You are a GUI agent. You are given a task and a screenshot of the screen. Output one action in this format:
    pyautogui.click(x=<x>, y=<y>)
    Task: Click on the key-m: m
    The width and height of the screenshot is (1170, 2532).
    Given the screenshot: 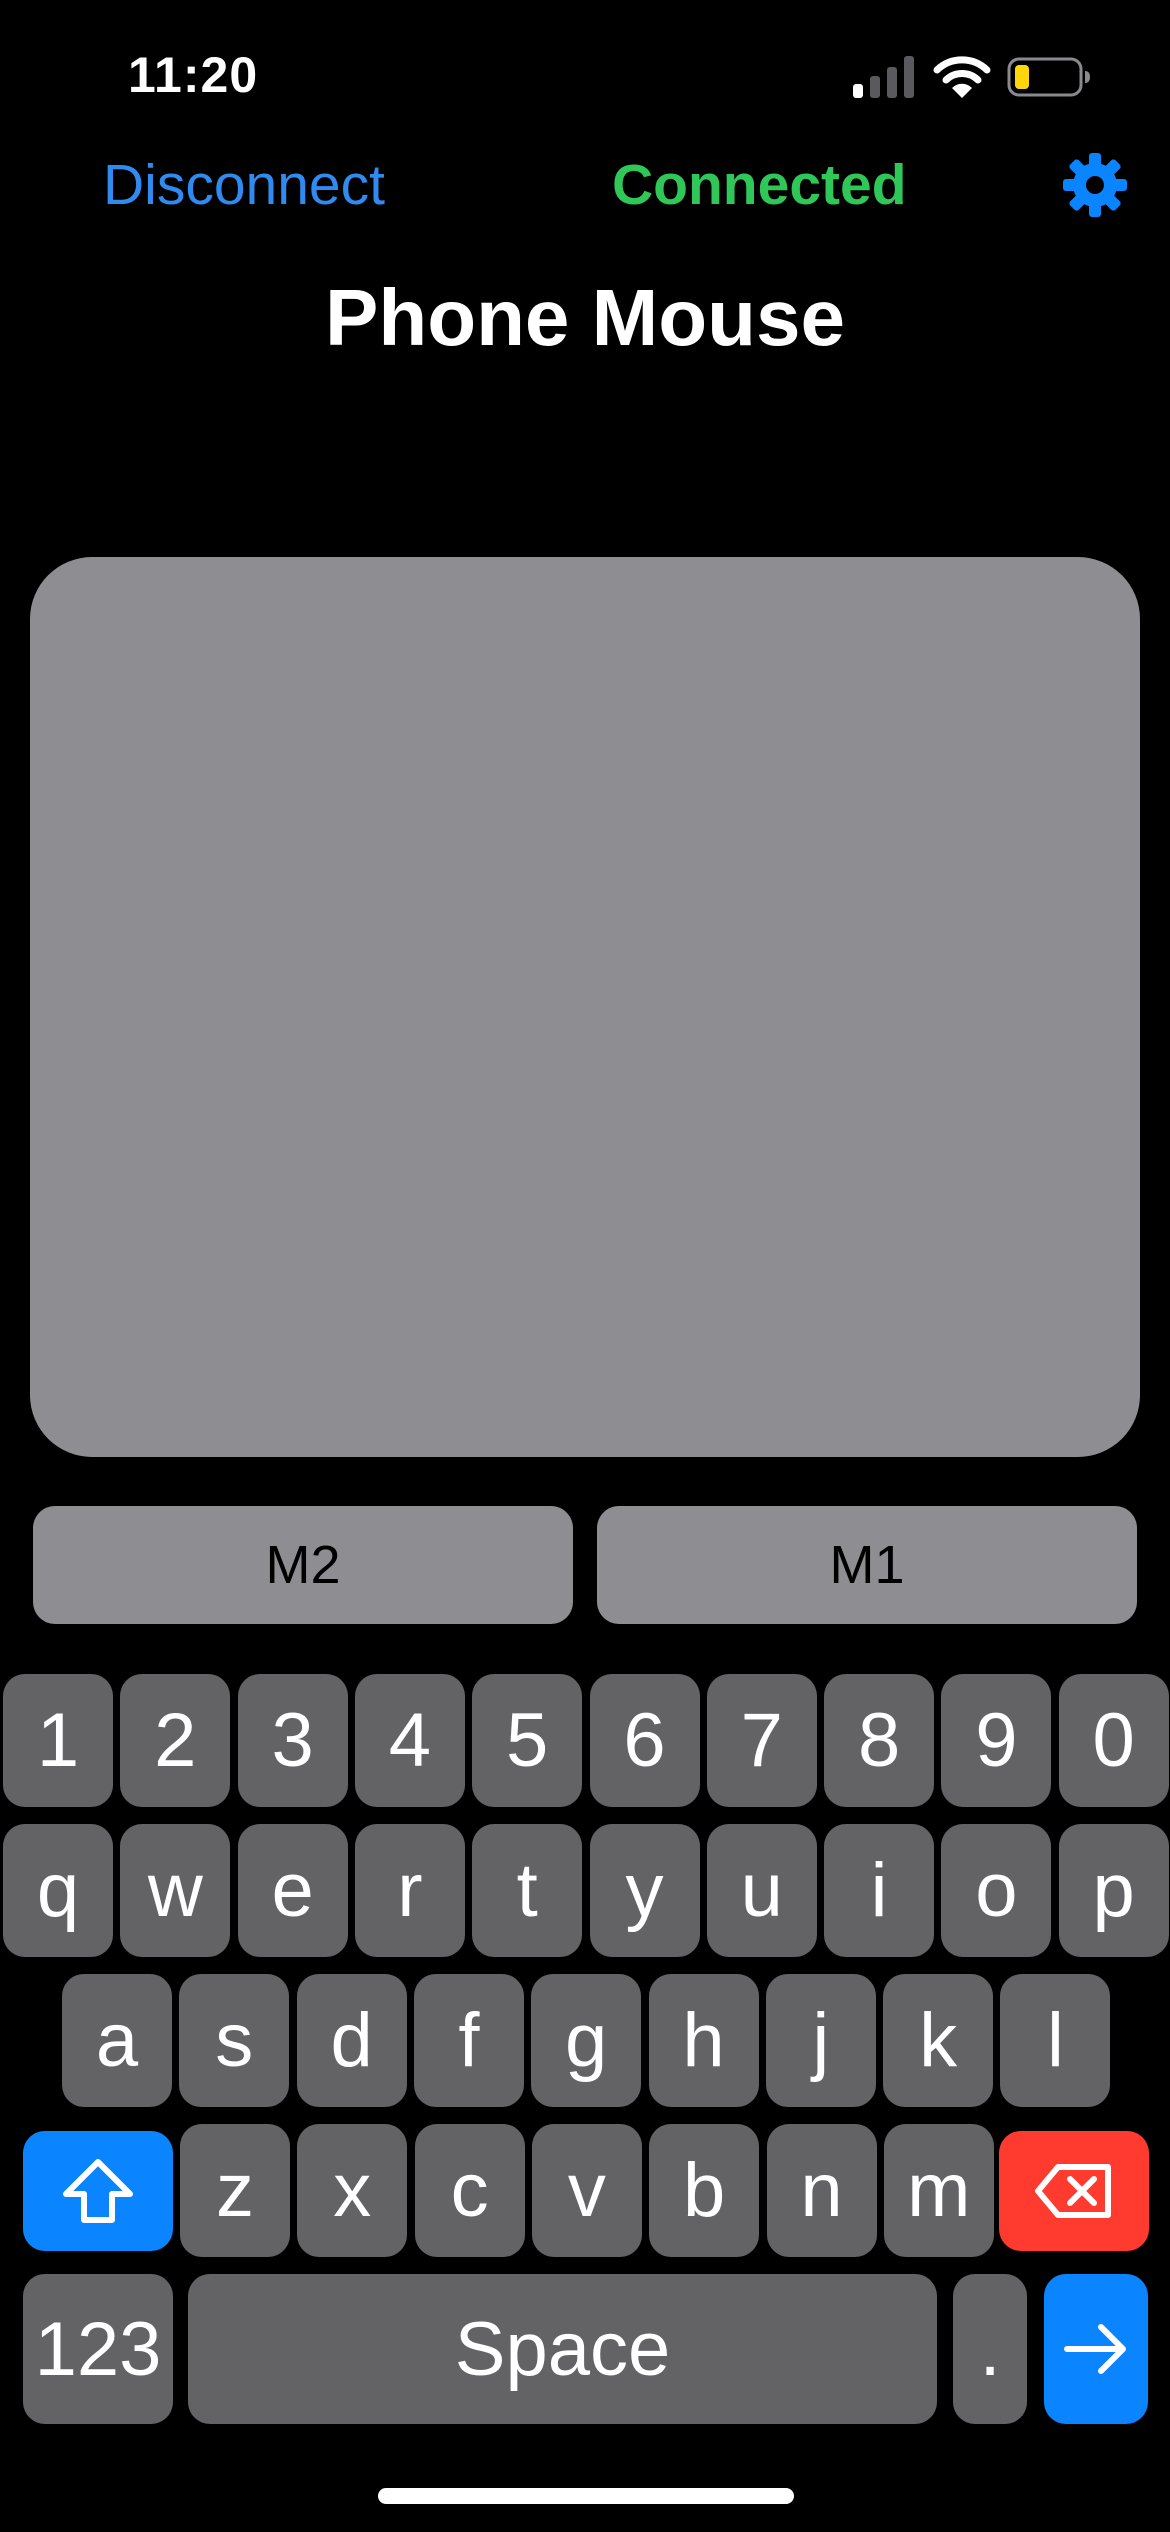 What is the action you would take?
    pyautogui.click(x=938, y=2190)
    